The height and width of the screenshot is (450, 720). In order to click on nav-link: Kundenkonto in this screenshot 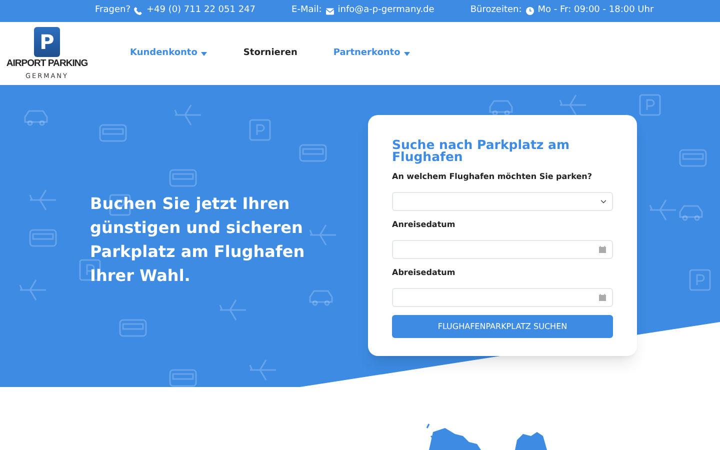, I will do `click(169, 53)`.